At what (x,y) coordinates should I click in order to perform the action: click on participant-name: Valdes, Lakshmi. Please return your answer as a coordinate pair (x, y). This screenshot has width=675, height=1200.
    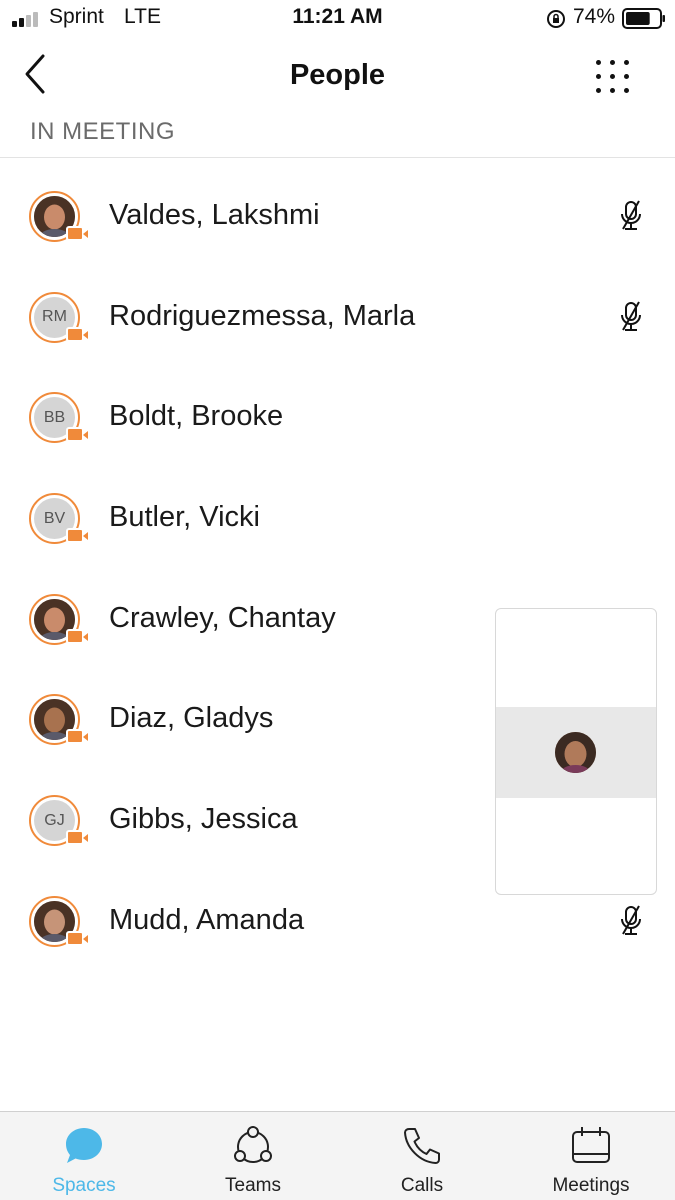
    Looking at the image, I should click on (214, 215).